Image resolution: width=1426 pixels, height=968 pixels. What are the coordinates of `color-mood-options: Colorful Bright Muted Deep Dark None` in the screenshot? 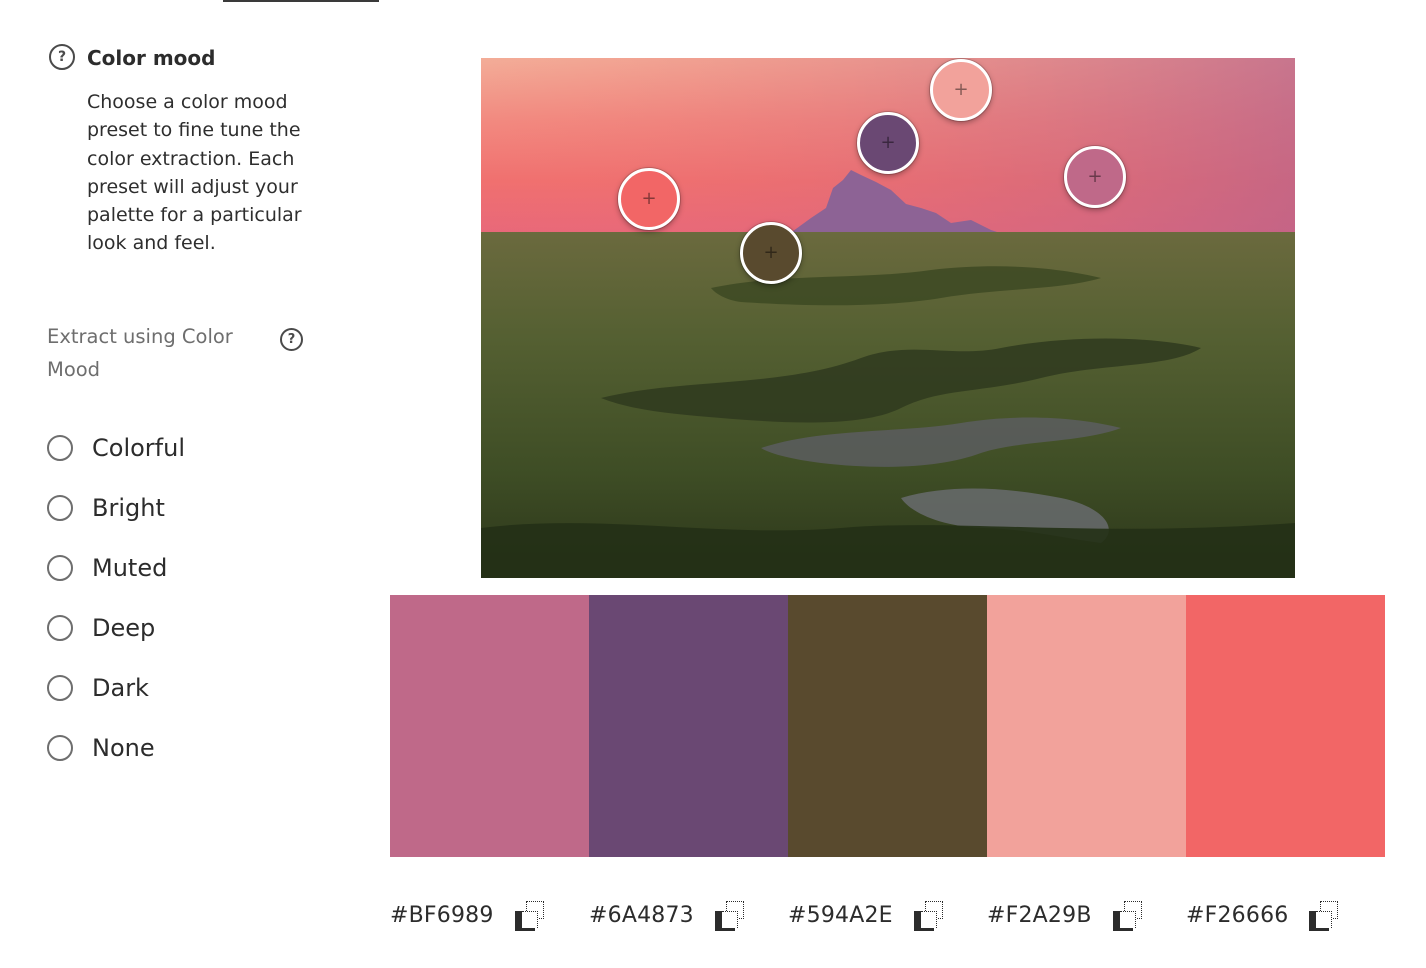 It's located at (116, 598).